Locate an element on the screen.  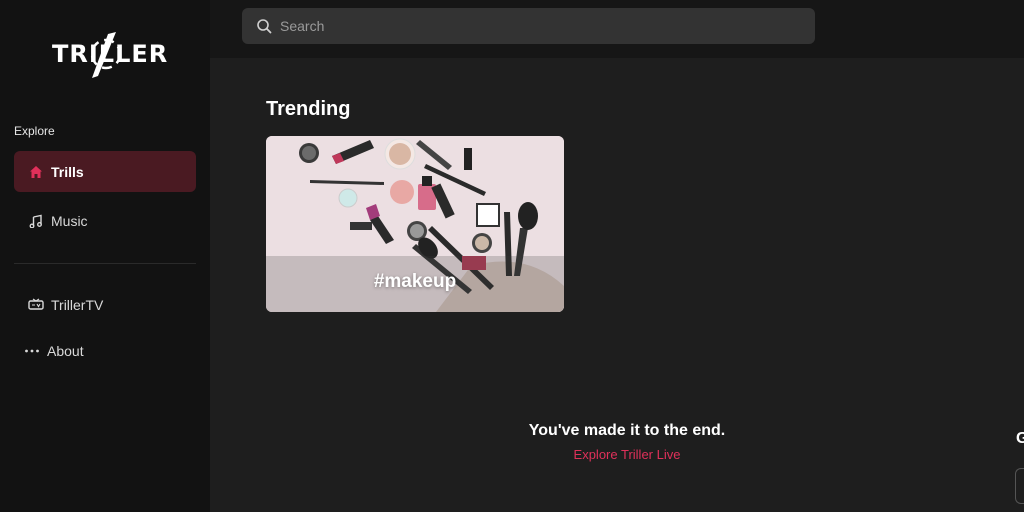
search-icon is located at coordinates (264, 26).